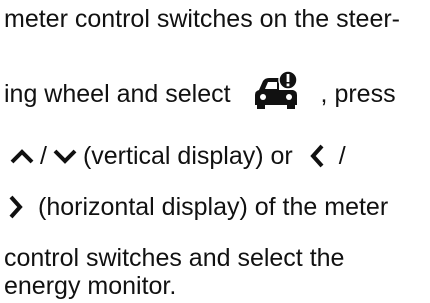 The width and height of the screenshot is (430, 303). I want to click on chevron-right-icon, so click(16, 207).